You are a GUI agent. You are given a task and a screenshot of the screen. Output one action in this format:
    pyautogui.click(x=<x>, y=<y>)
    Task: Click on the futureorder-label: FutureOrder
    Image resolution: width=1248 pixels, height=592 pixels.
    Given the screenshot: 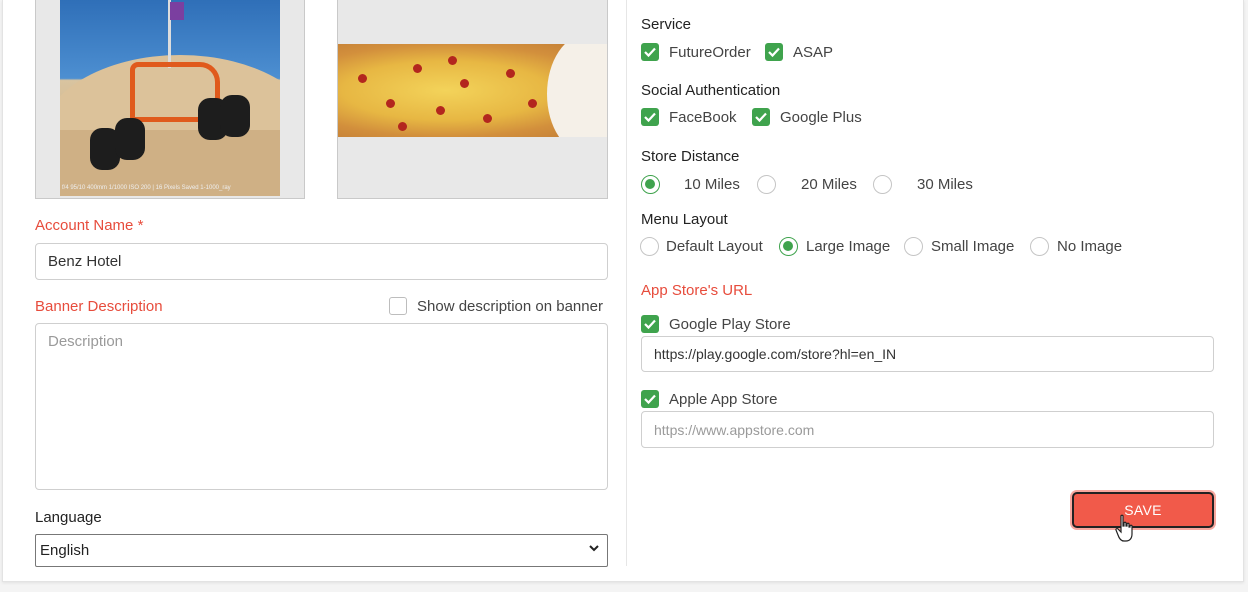 What is the action you would take?
    pyautogui.click(x=710, y=52)
    